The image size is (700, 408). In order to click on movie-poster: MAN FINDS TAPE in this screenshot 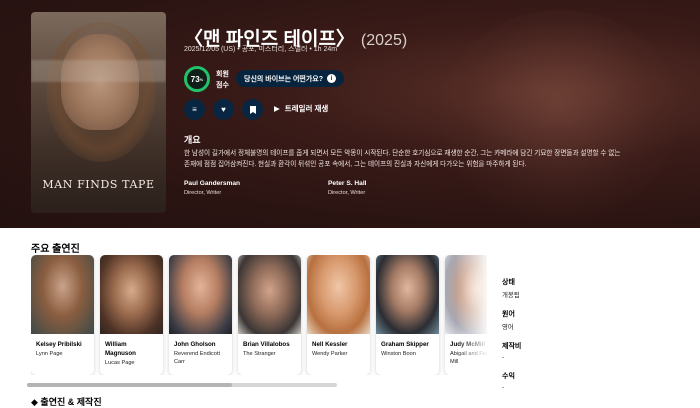, I will do `click(98, 112)`.